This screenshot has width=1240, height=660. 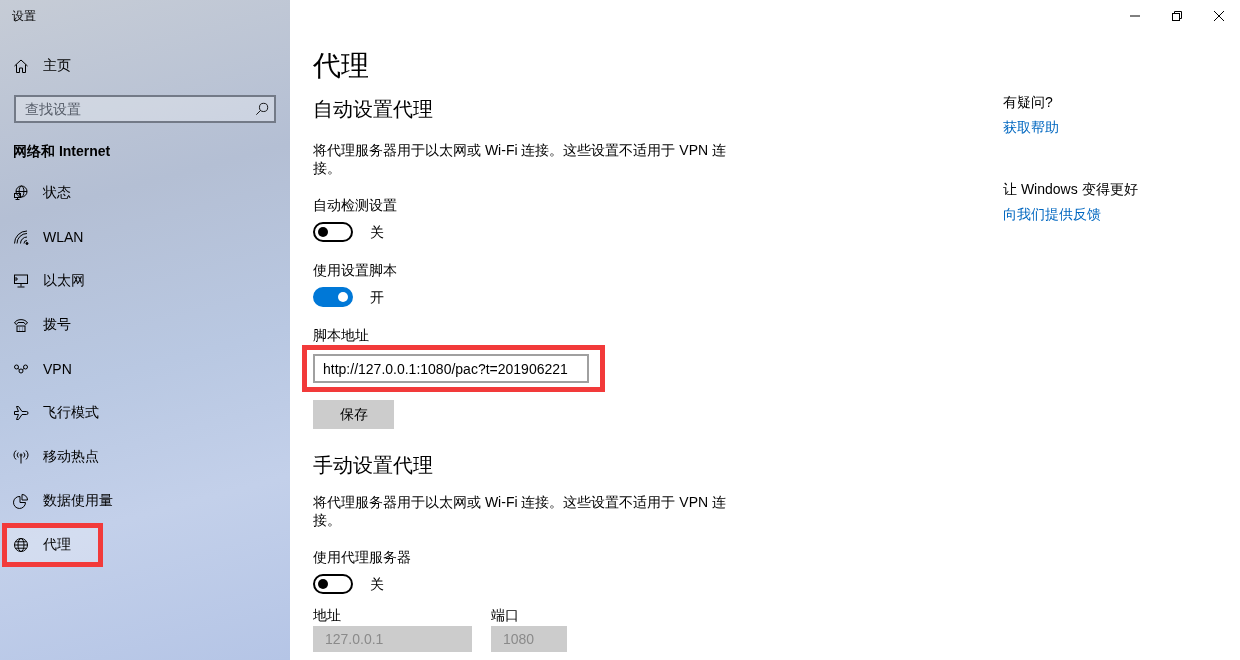 I want to click on home-link: 主页, so click(x=52, y=66).